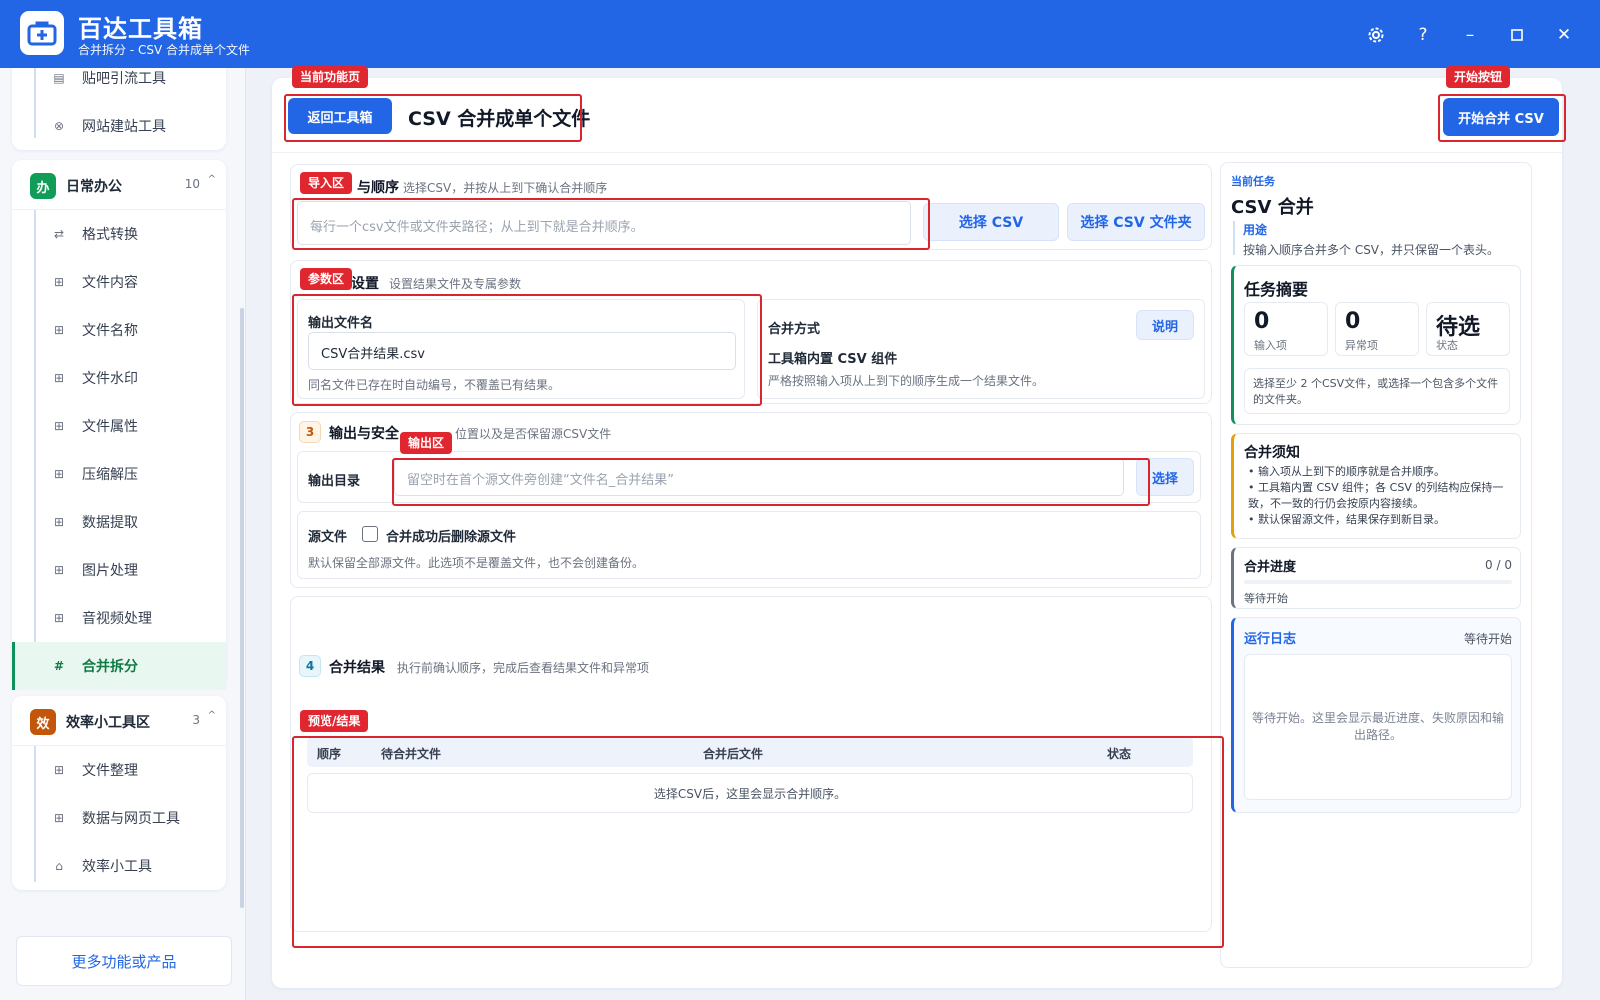 This screenshot has height=1000, width=1600. Describe the element at coordinates (794, 329) in the screenshot. I see `method-label: 合并方式` at that location.